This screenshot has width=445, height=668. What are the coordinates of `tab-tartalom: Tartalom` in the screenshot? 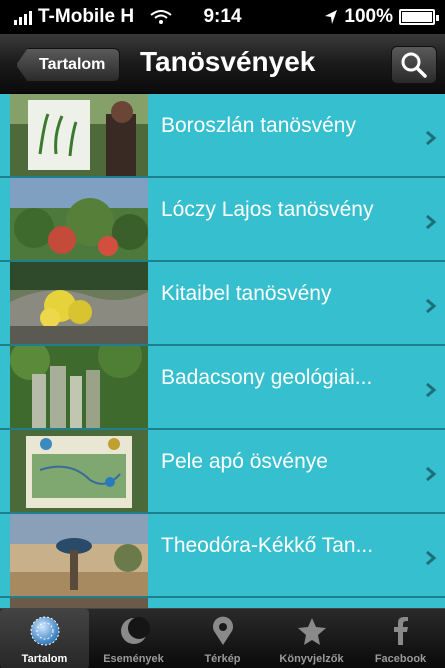 It's located at (44, 638).